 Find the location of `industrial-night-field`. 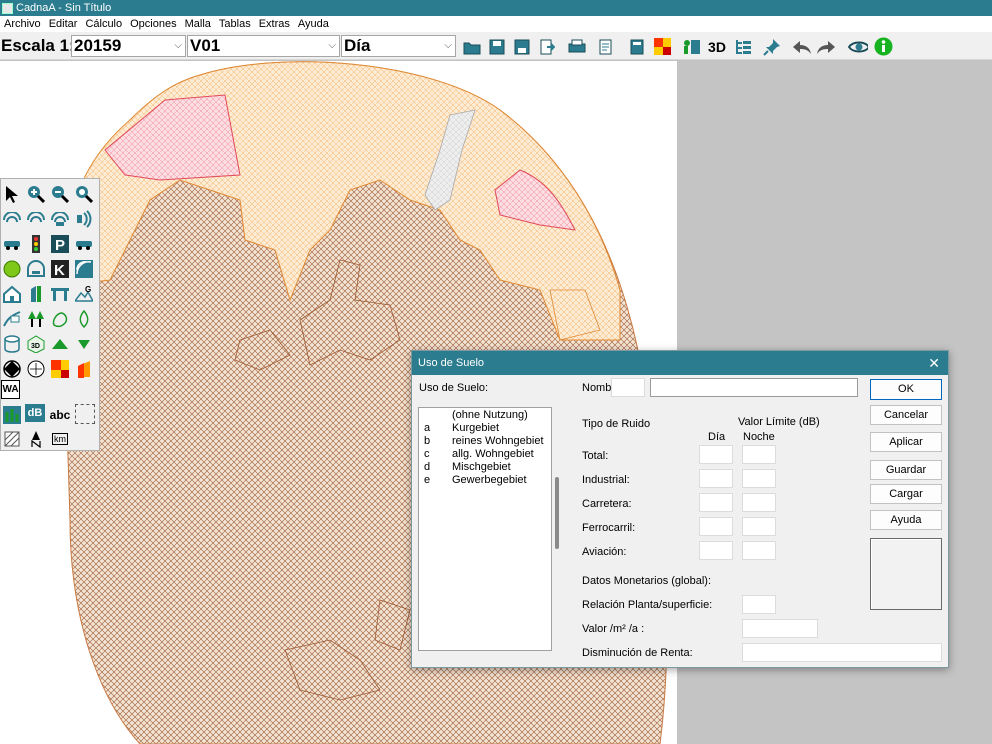

industrial-night-field is located at coordinates (759, 478).